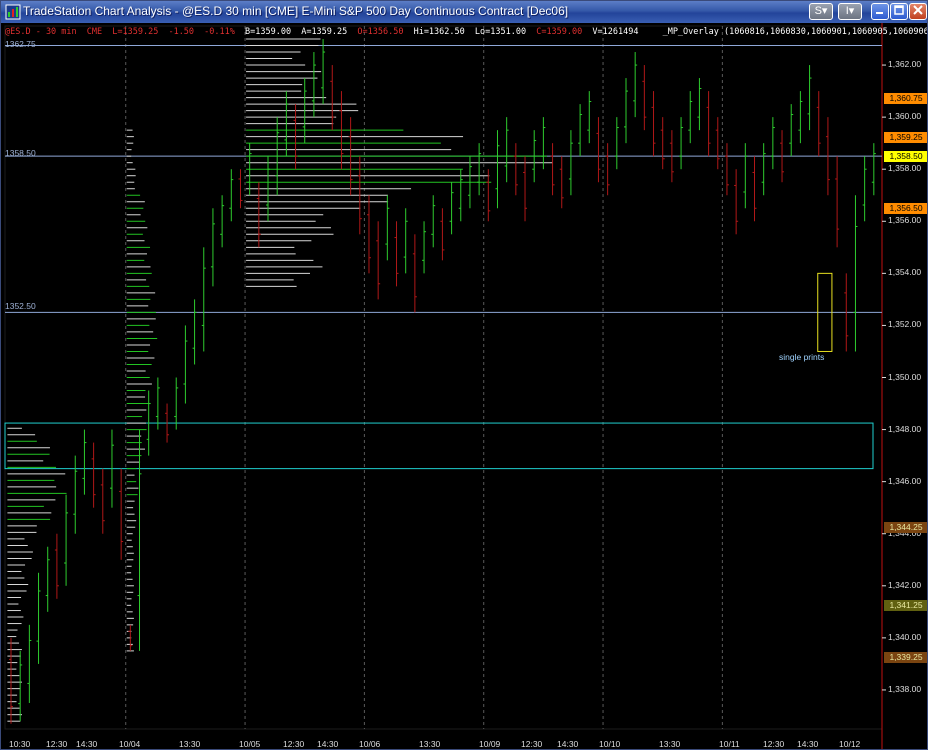  Describe the element at coordinates (57, 744) in the screenshot. I see `x-tick-label: 12:30` at that location.